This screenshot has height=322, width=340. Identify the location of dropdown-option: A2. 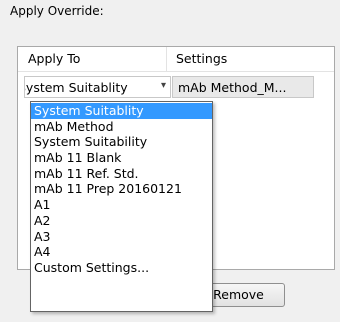
(121, 221).